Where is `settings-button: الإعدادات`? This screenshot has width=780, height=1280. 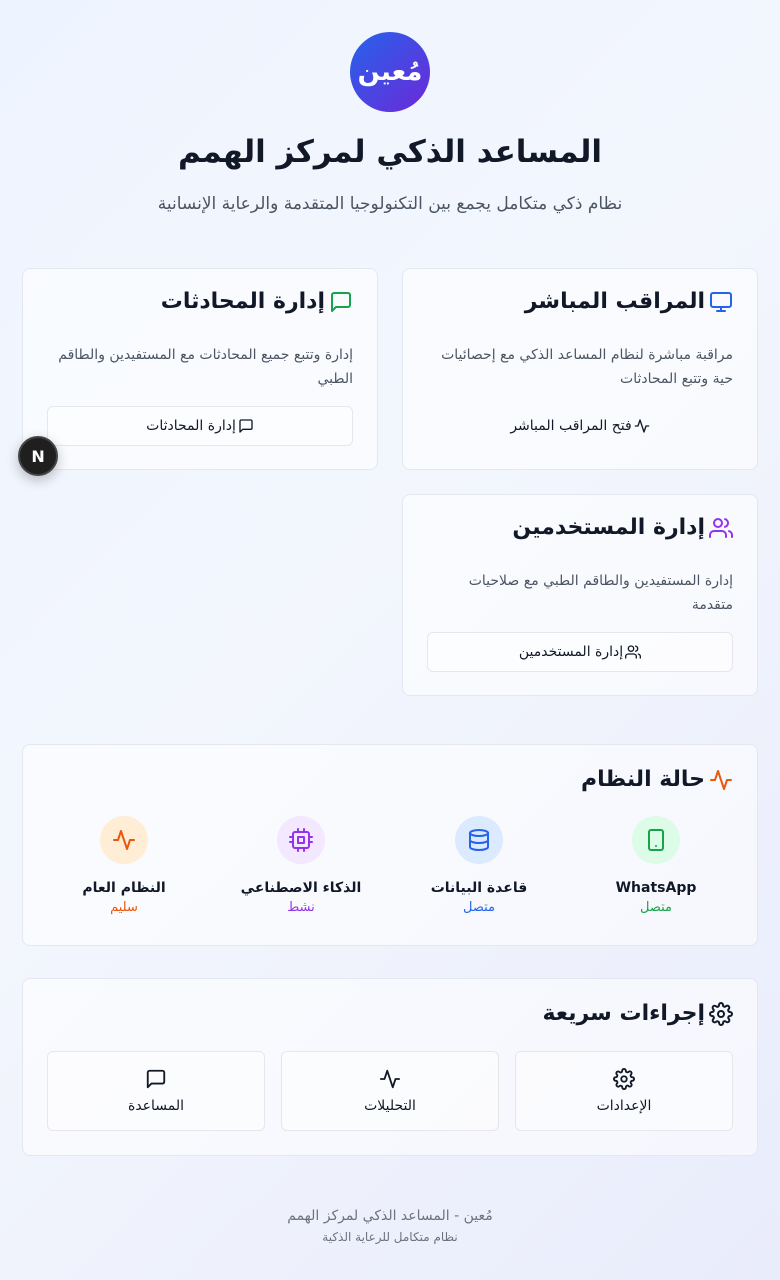
settings-button: الإعدادات is located at coordinates (624, 1091).